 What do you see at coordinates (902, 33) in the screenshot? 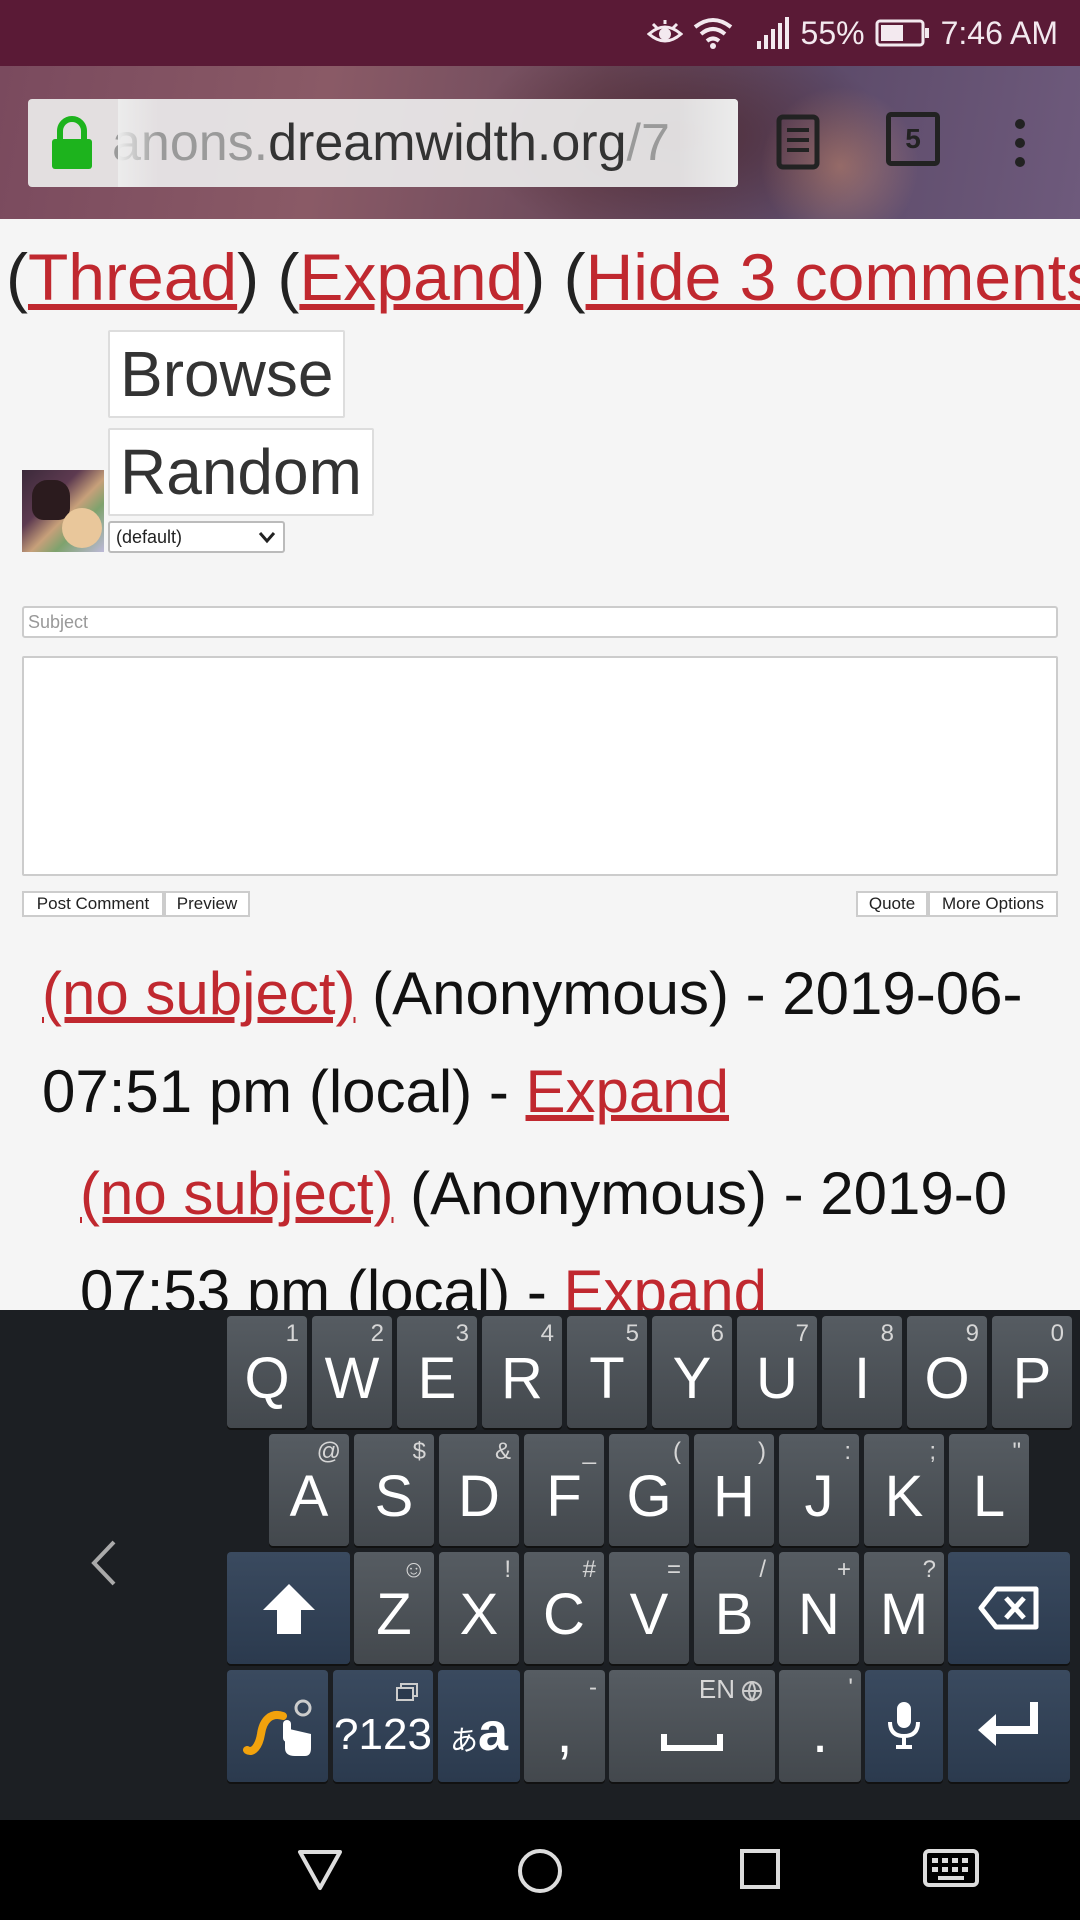
I see `battery-icon` at bounding box center [902, 33].